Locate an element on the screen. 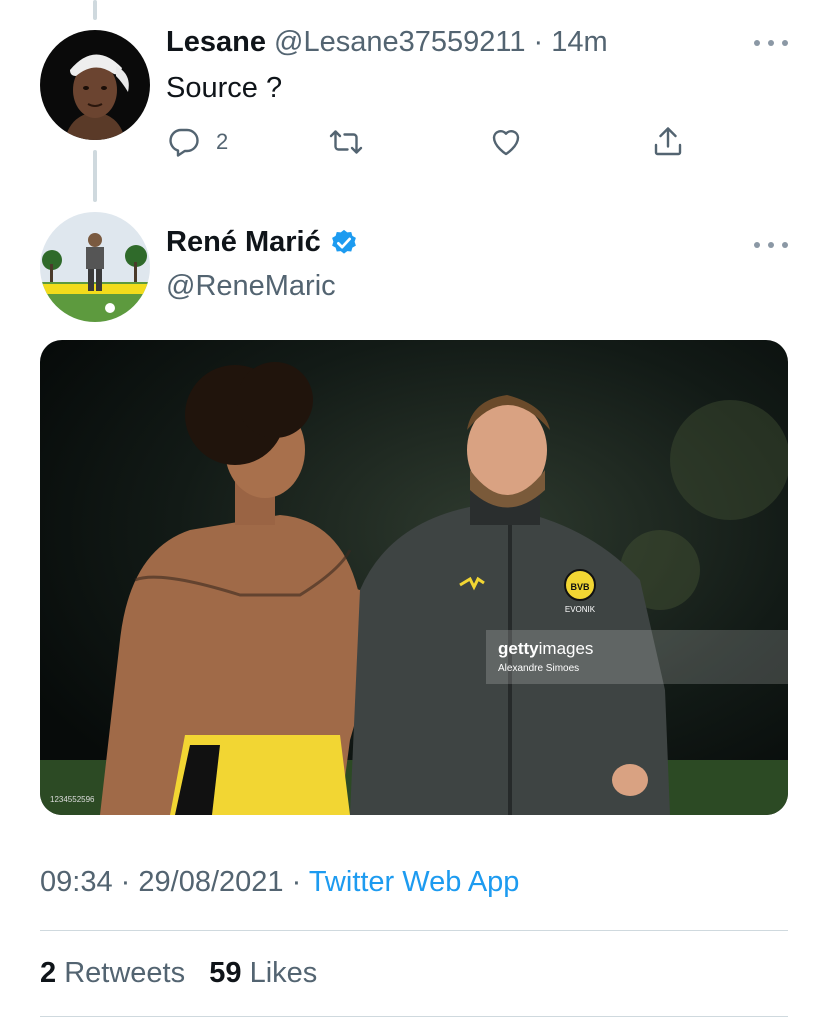 The image size is (828, 1019). share-icon is located at coordinates (668, 141).